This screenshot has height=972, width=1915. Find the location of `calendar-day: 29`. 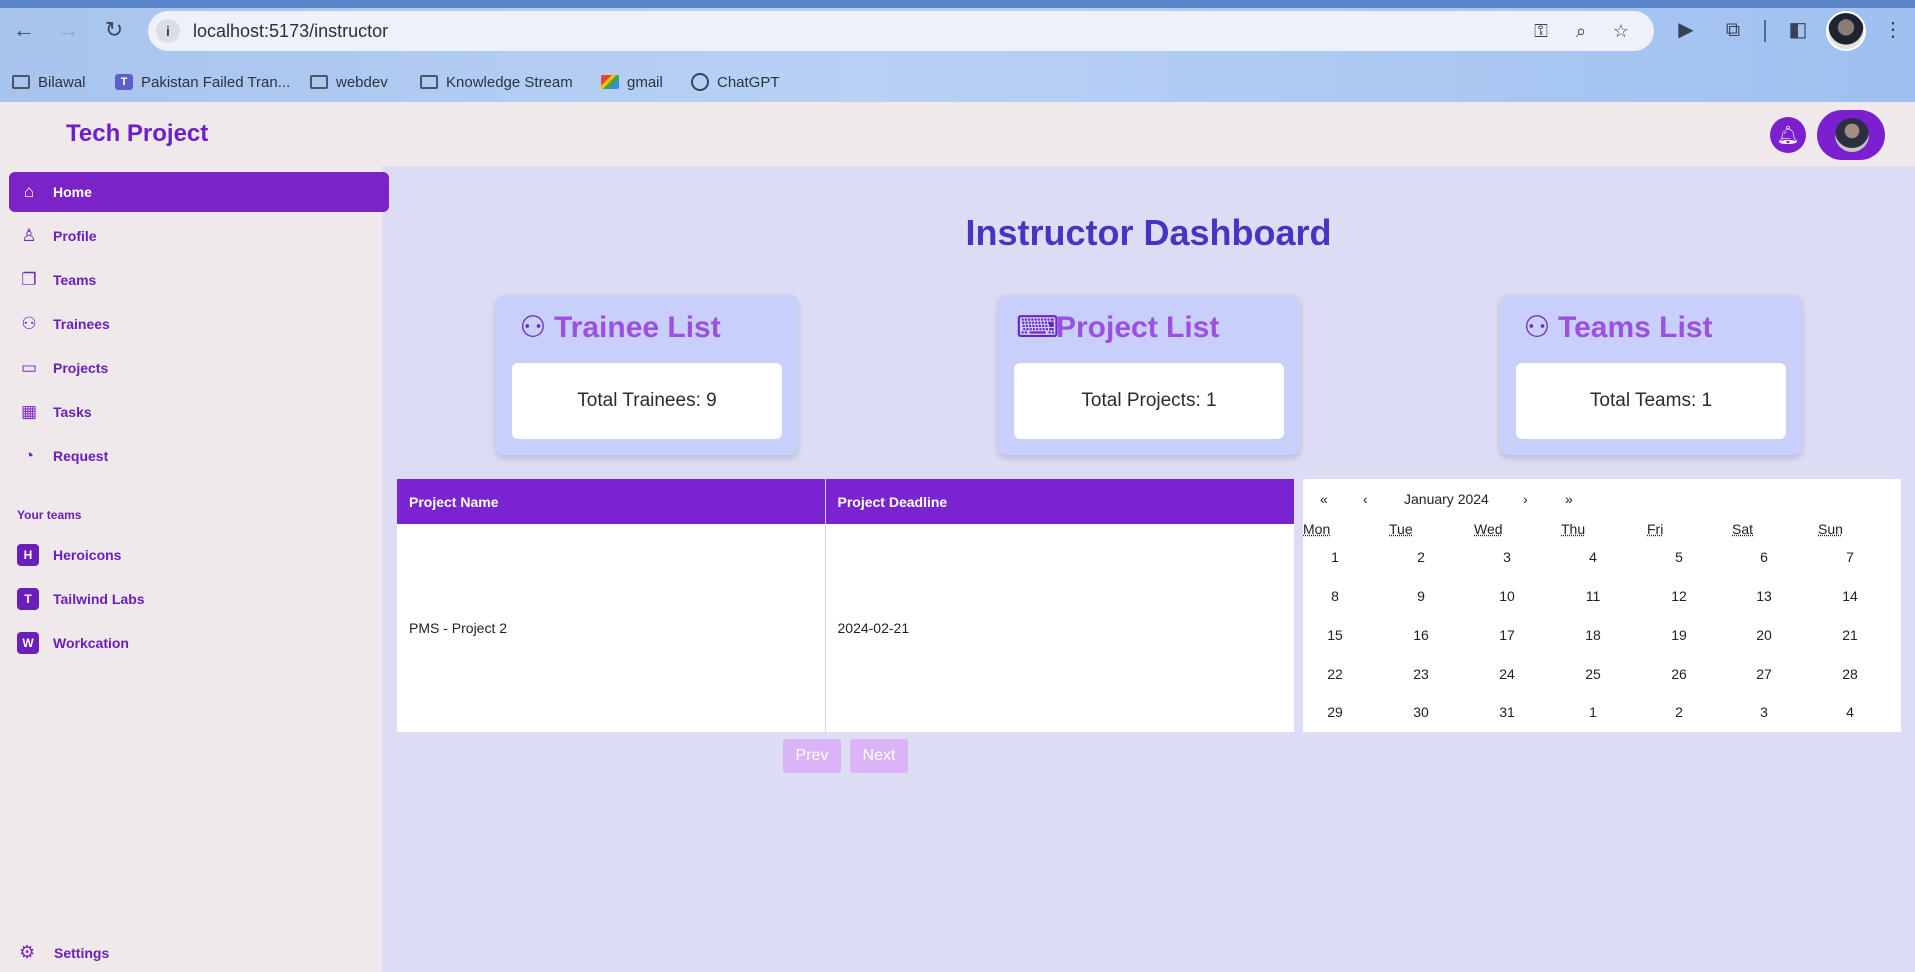

calendar-day: 29 is located at coordinates (1335, 712).